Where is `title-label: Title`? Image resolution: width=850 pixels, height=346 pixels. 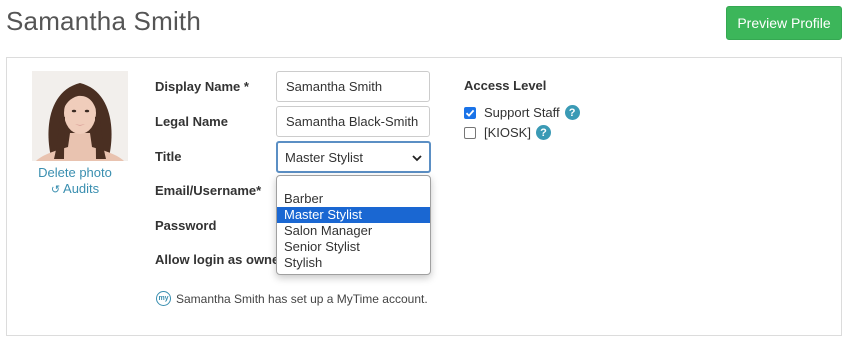 title-label: Title is located at coordinates (168, 156).